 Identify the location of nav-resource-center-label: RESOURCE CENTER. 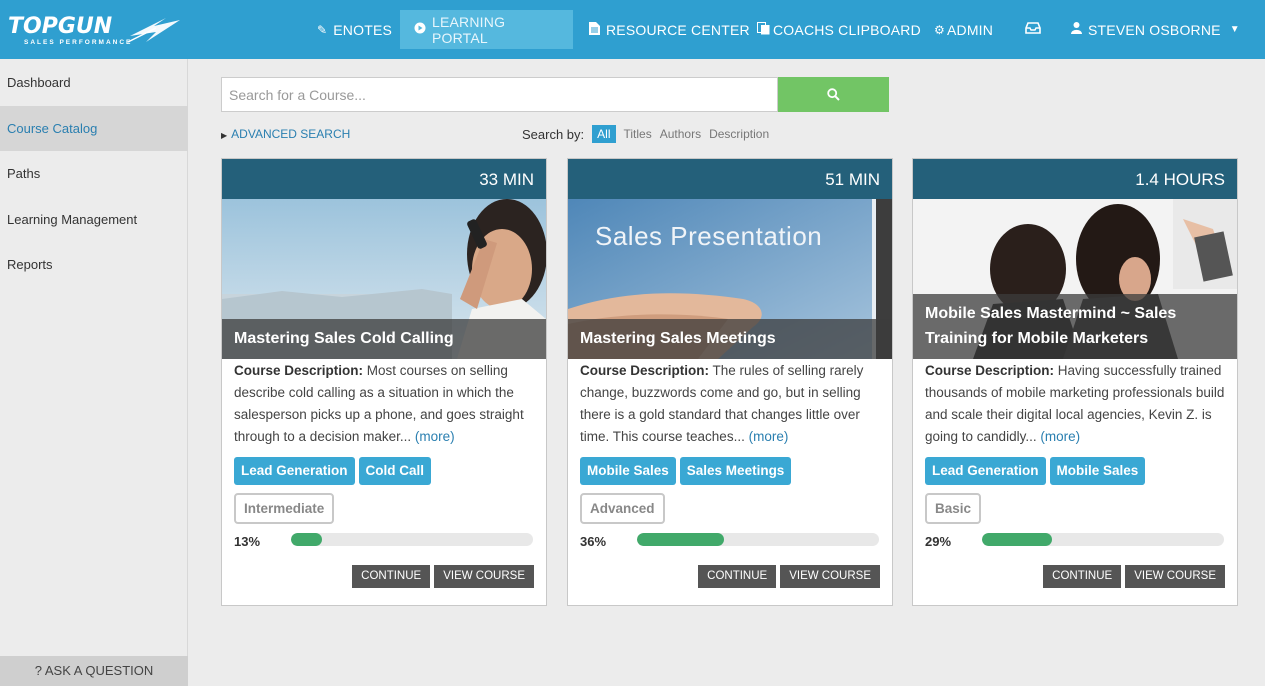
(678, 29).